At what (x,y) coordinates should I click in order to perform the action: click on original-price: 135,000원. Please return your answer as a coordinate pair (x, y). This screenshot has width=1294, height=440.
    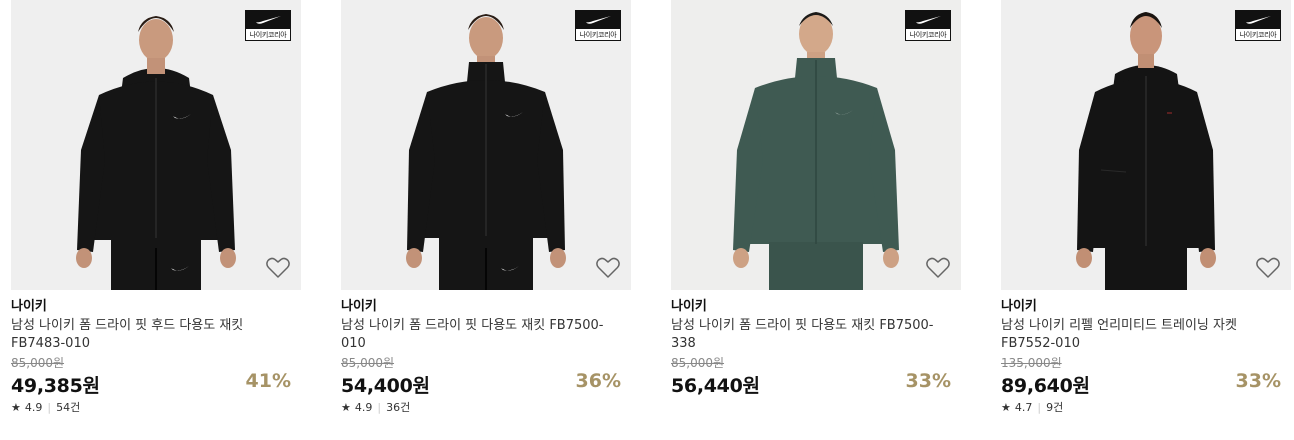
    Looking at the image, I should click on (1031, 363).